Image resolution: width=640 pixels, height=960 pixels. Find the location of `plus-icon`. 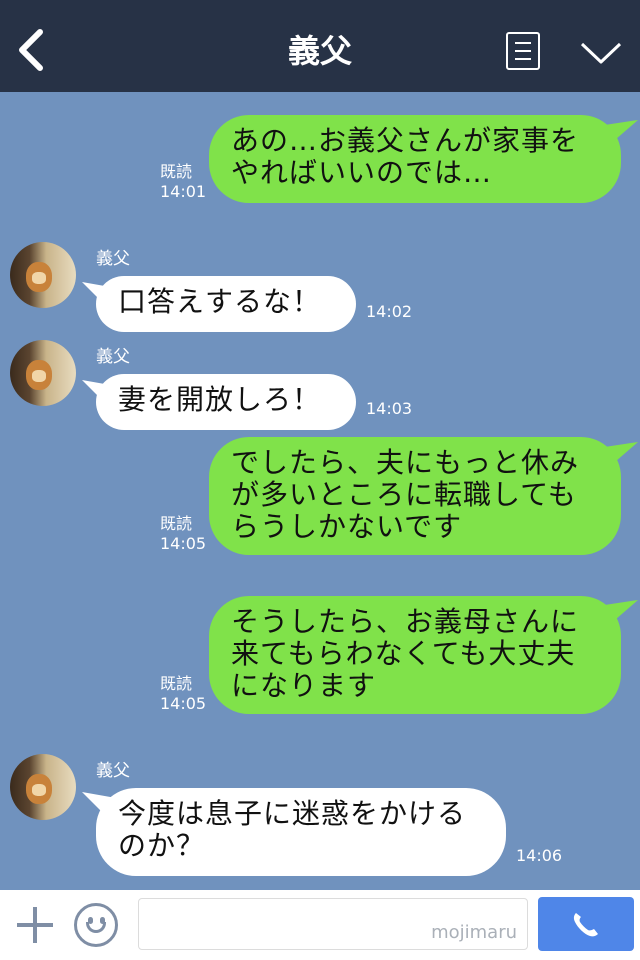

plus-icon is located at coordinates (35, 925).